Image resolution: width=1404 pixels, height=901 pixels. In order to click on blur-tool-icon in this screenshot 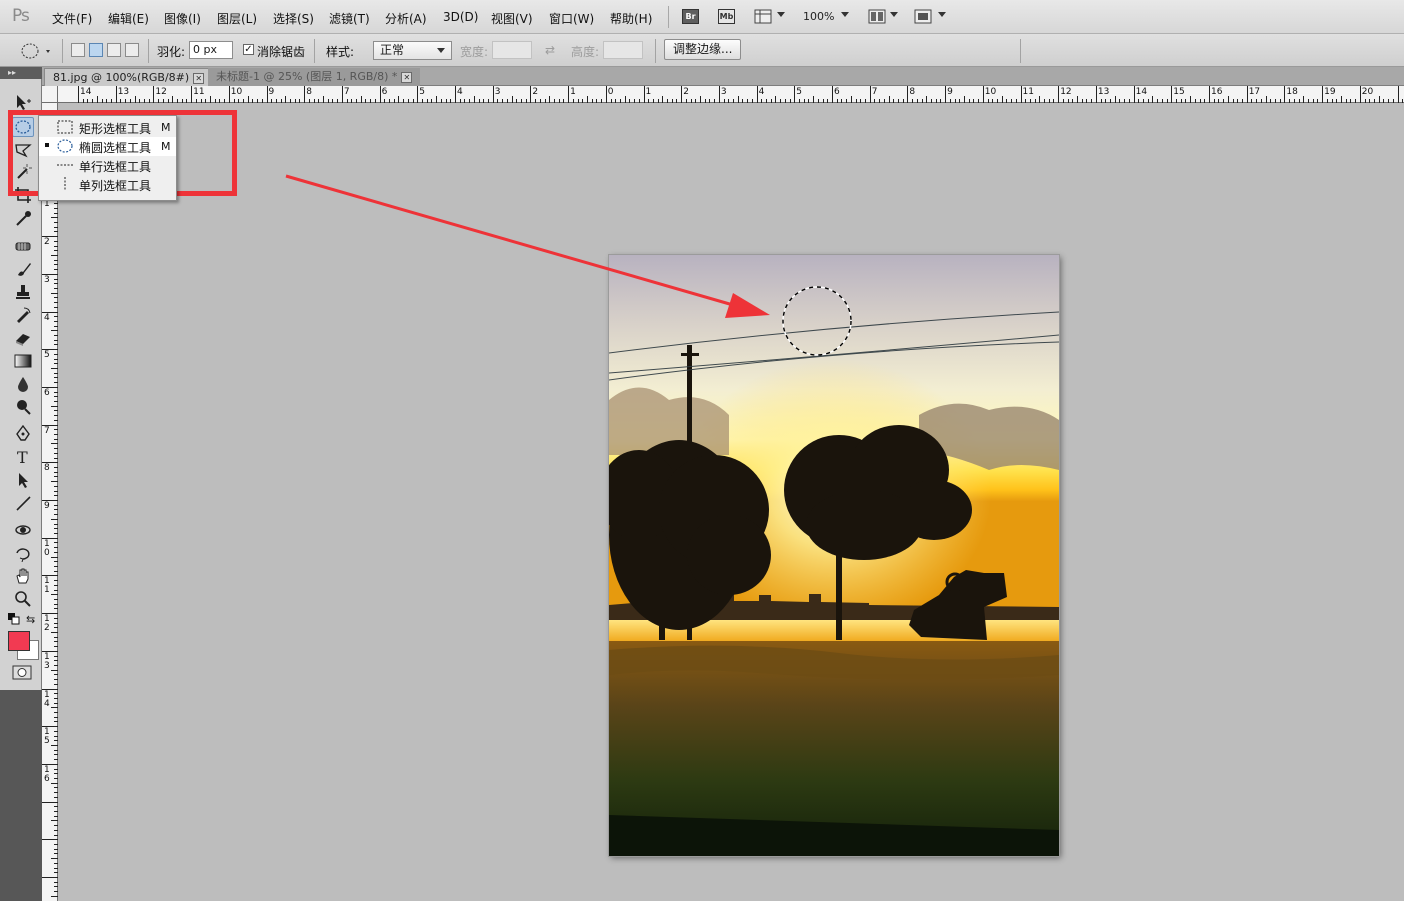, I will do `click(23, 384)`.